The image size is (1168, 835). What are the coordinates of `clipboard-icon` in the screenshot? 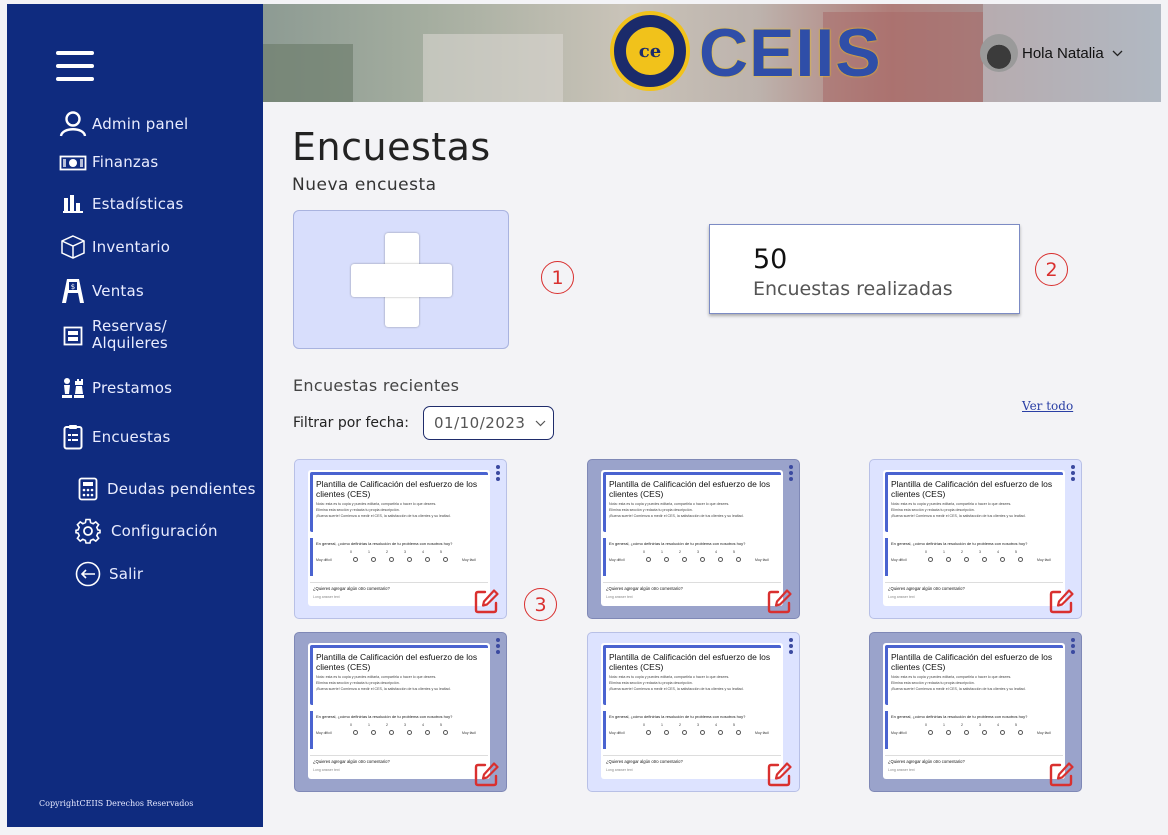 It's located at (73, 437).